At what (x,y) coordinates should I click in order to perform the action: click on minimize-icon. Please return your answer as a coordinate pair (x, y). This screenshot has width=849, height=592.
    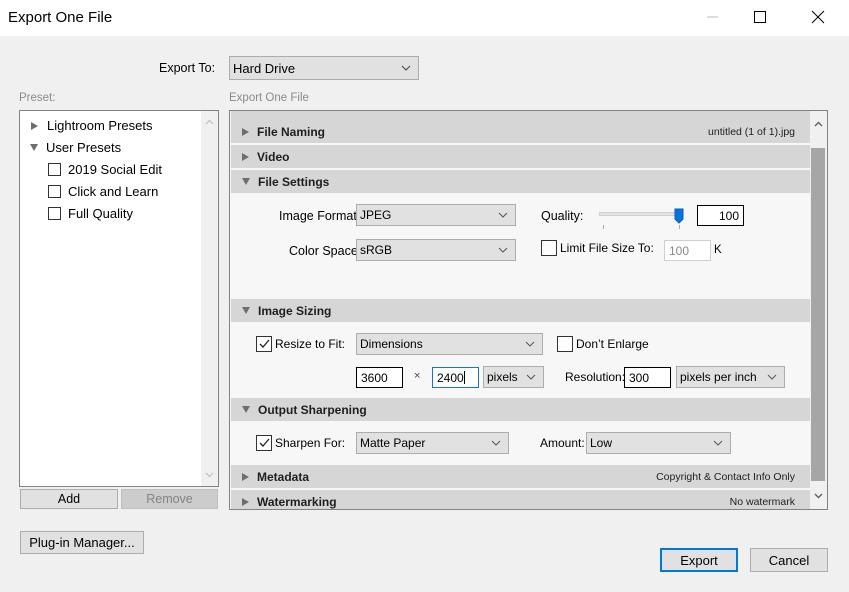
    Looking at the image, I should click on (712, 17).